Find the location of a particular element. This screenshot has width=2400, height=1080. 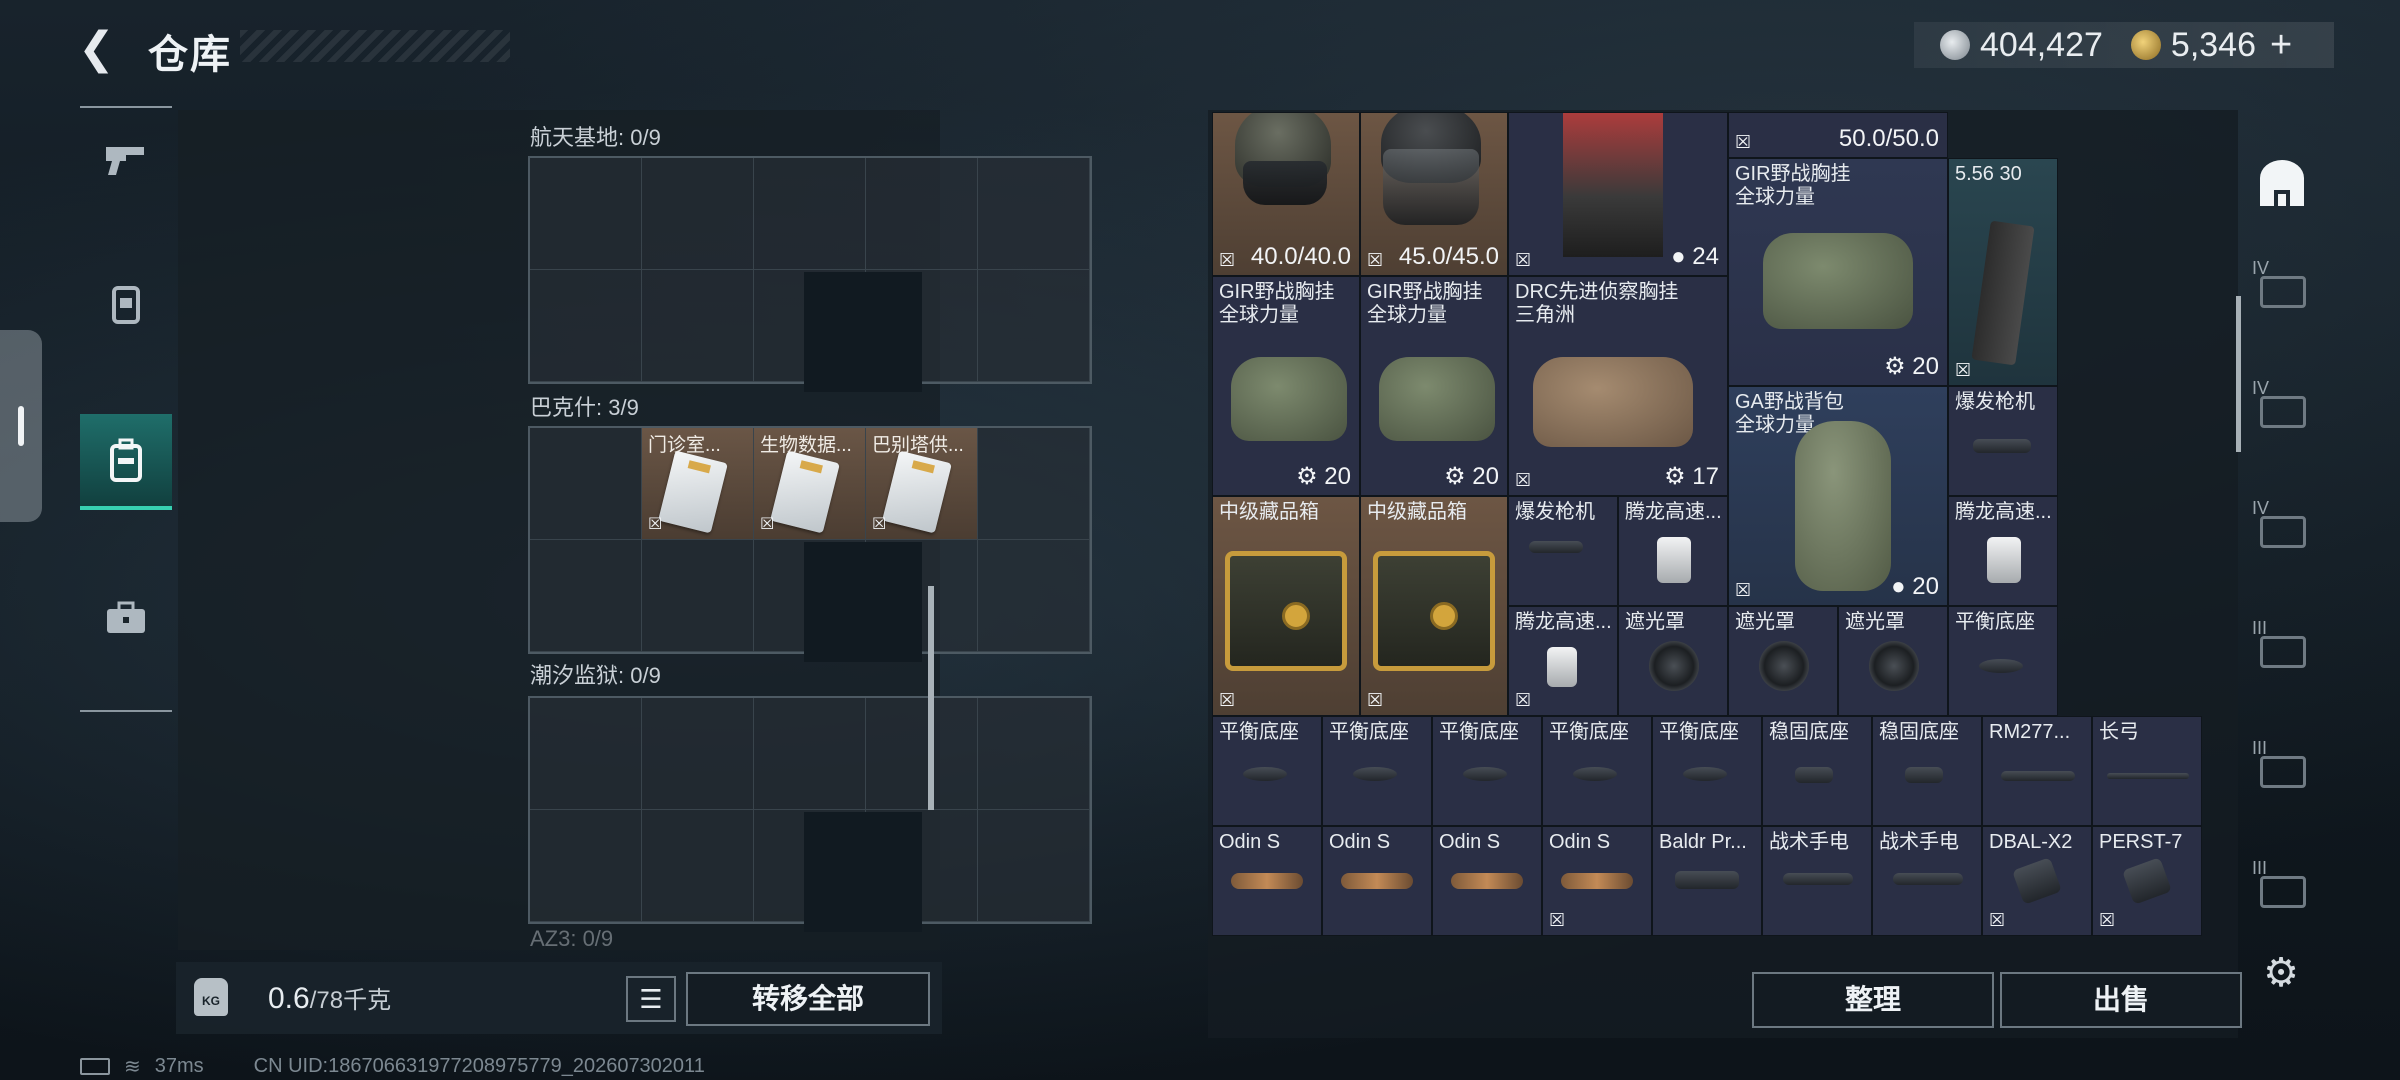

stash-balance-base-2: 平衡底座 is located at coordinates (1267, 771).